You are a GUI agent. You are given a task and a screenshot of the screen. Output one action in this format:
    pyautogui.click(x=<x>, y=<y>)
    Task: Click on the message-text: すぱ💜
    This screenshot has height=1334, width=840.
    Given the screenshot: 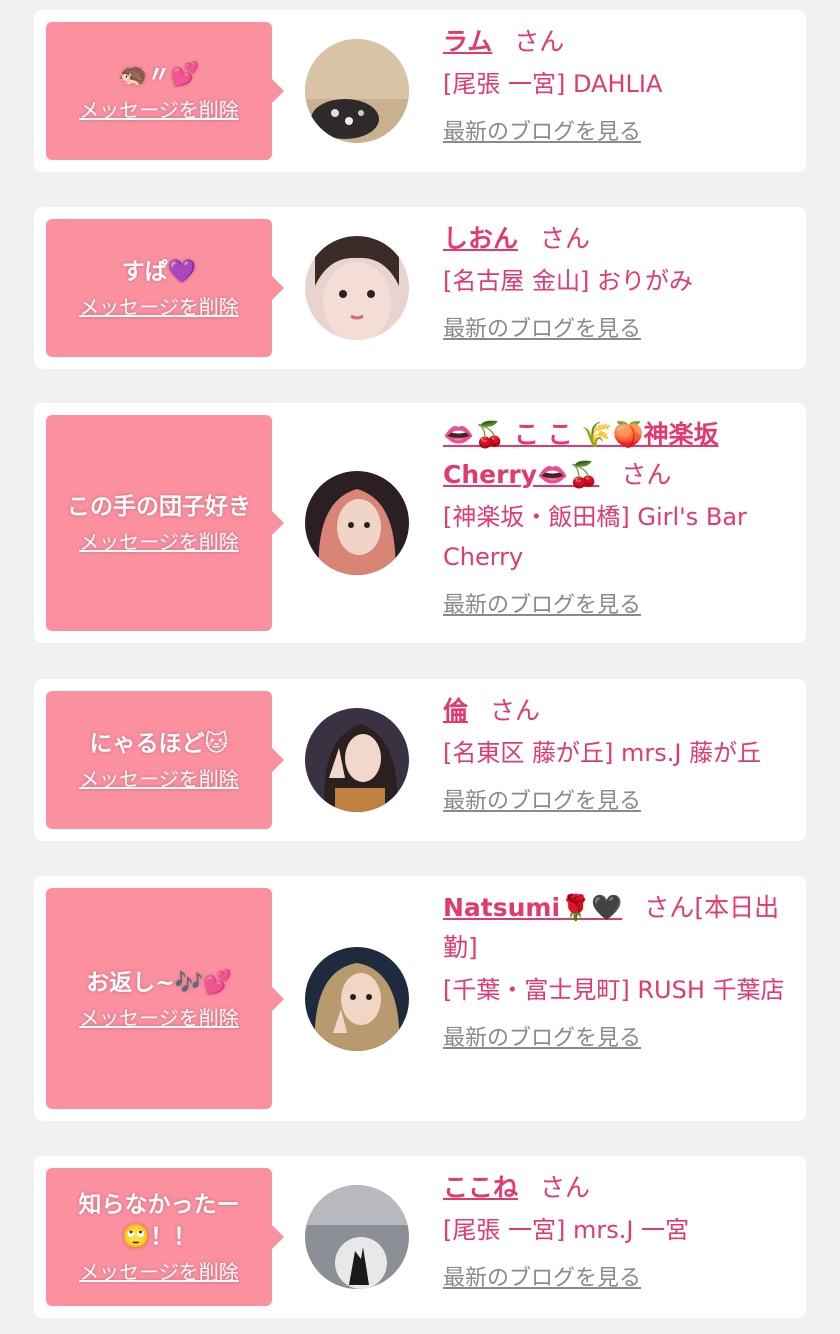 What is the action you would take?
    pyautogui.click(x=159, y=272)
    